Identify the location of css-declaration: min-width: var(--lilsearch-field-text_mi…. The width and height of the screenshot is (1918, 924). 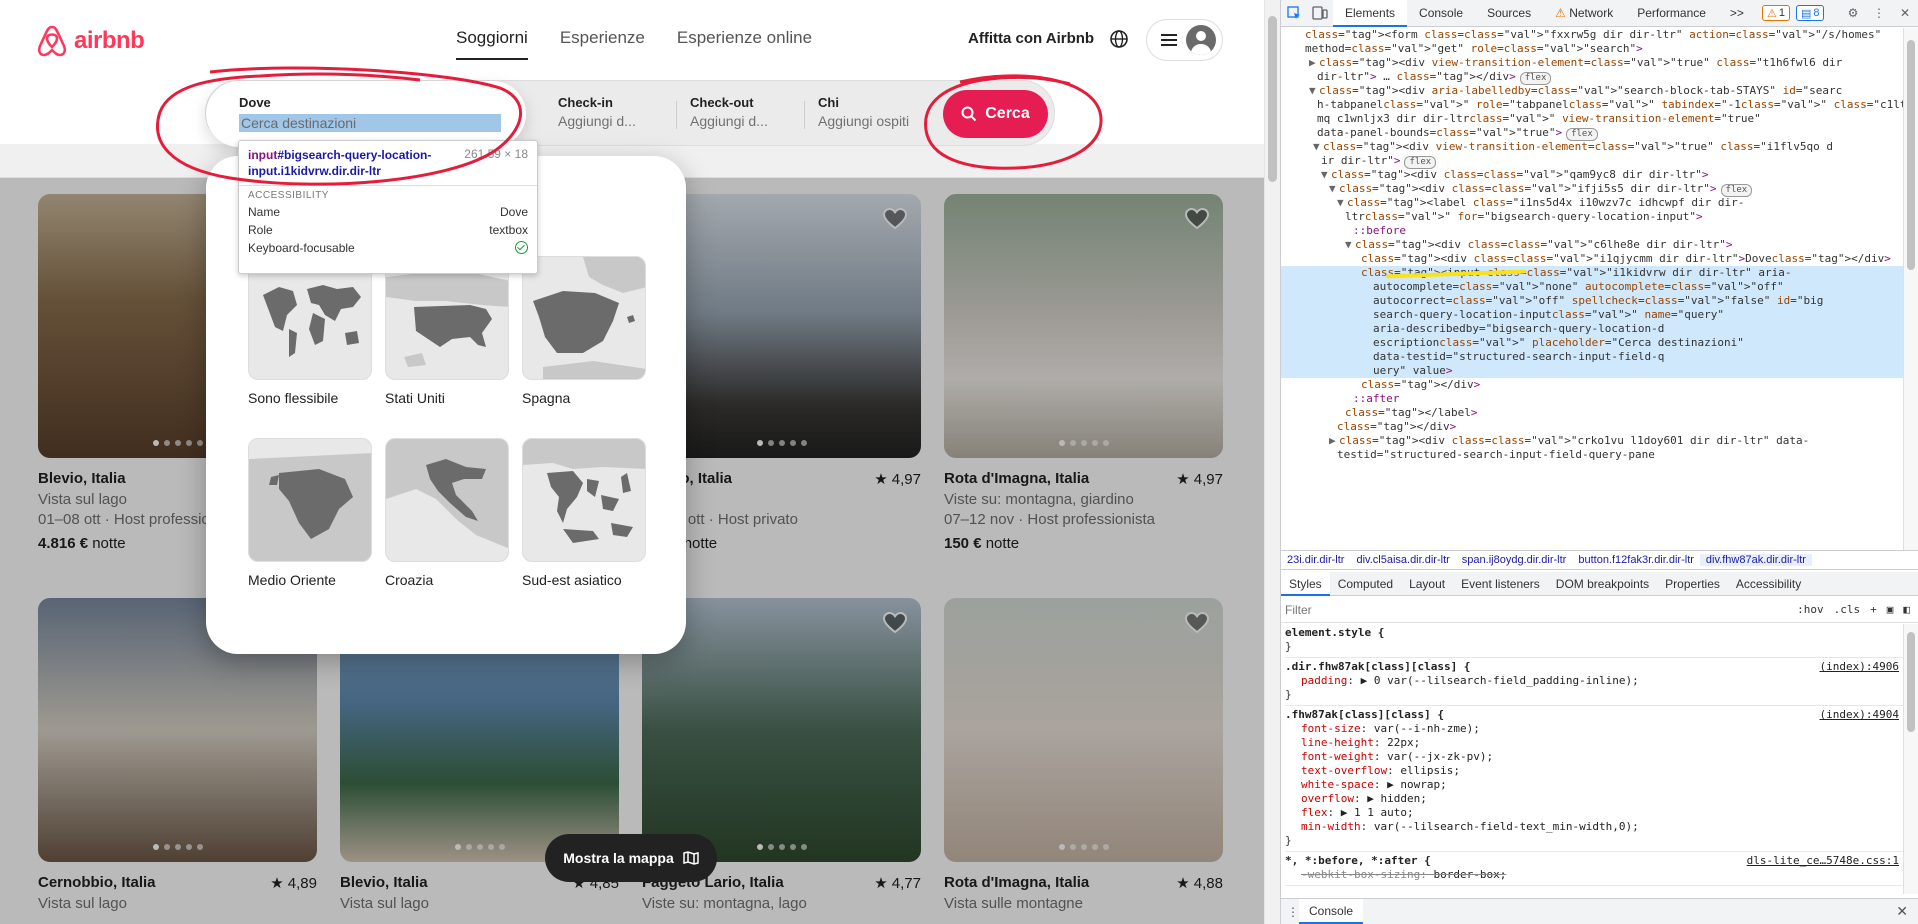
(1594, 827).